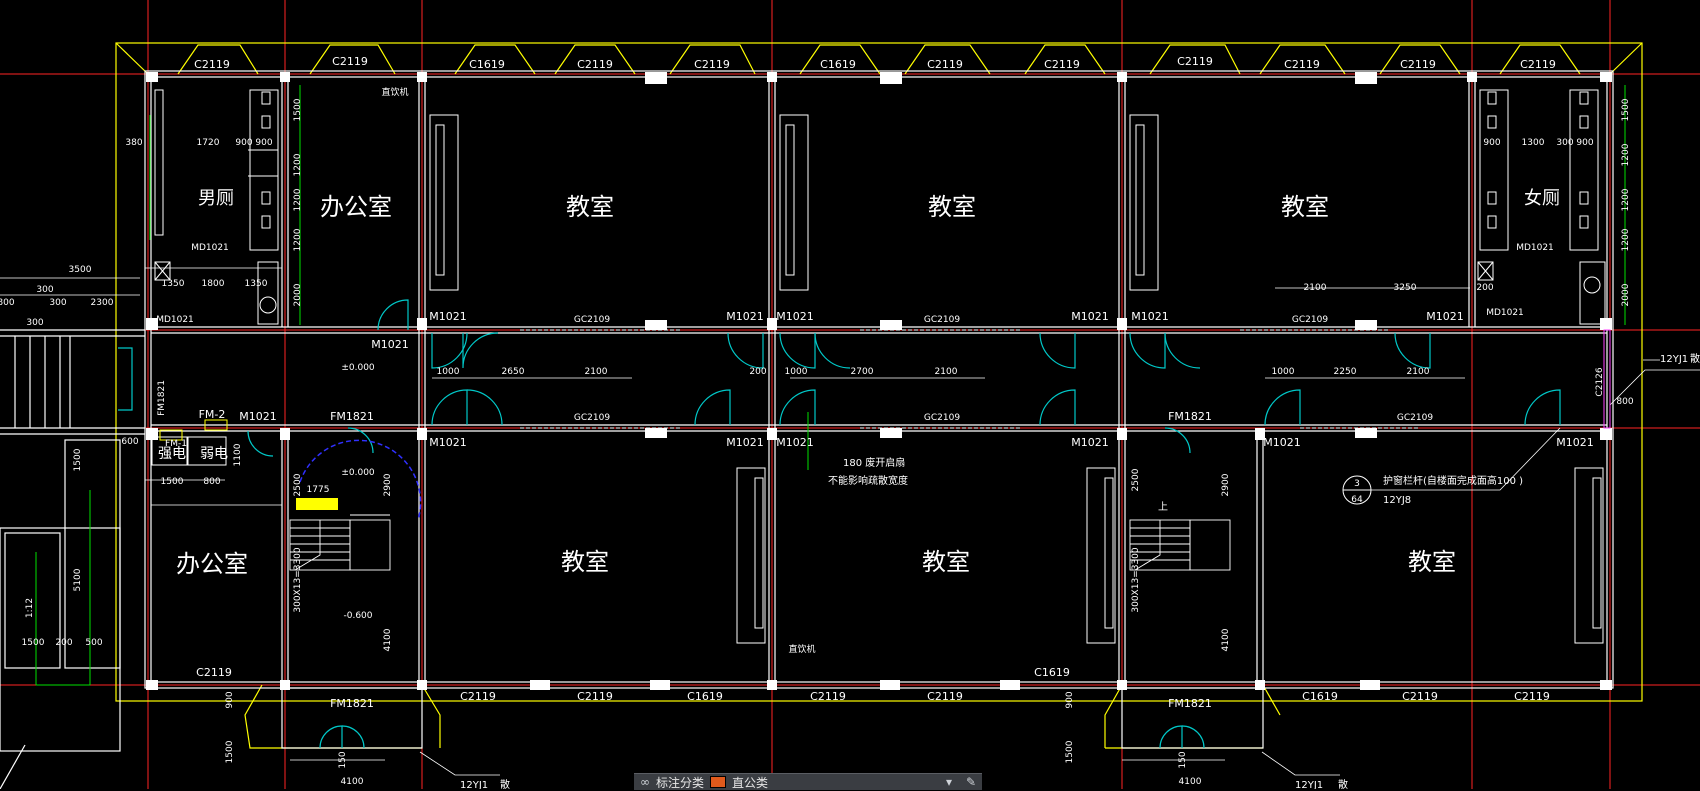  What do you see at coordinates (352, 782) in the screenshot?
I see `dim-4100-c: 4100` at bounding box center [352, 782].